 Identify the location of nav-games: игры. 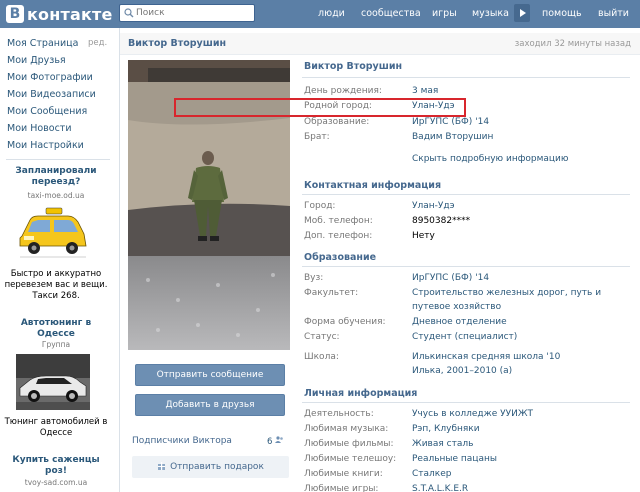
(444, 13).